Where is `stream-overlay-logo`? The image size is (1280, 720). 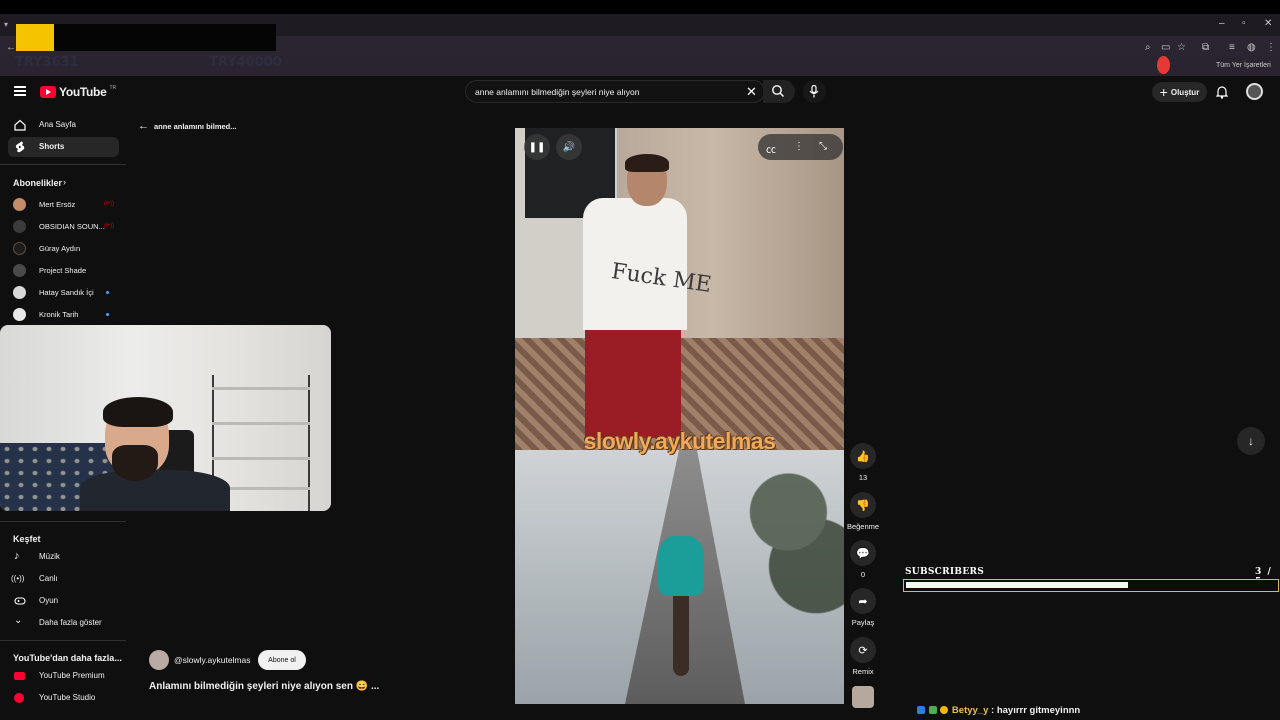 stream-overlay-logo is located at coordinates (35, 37).